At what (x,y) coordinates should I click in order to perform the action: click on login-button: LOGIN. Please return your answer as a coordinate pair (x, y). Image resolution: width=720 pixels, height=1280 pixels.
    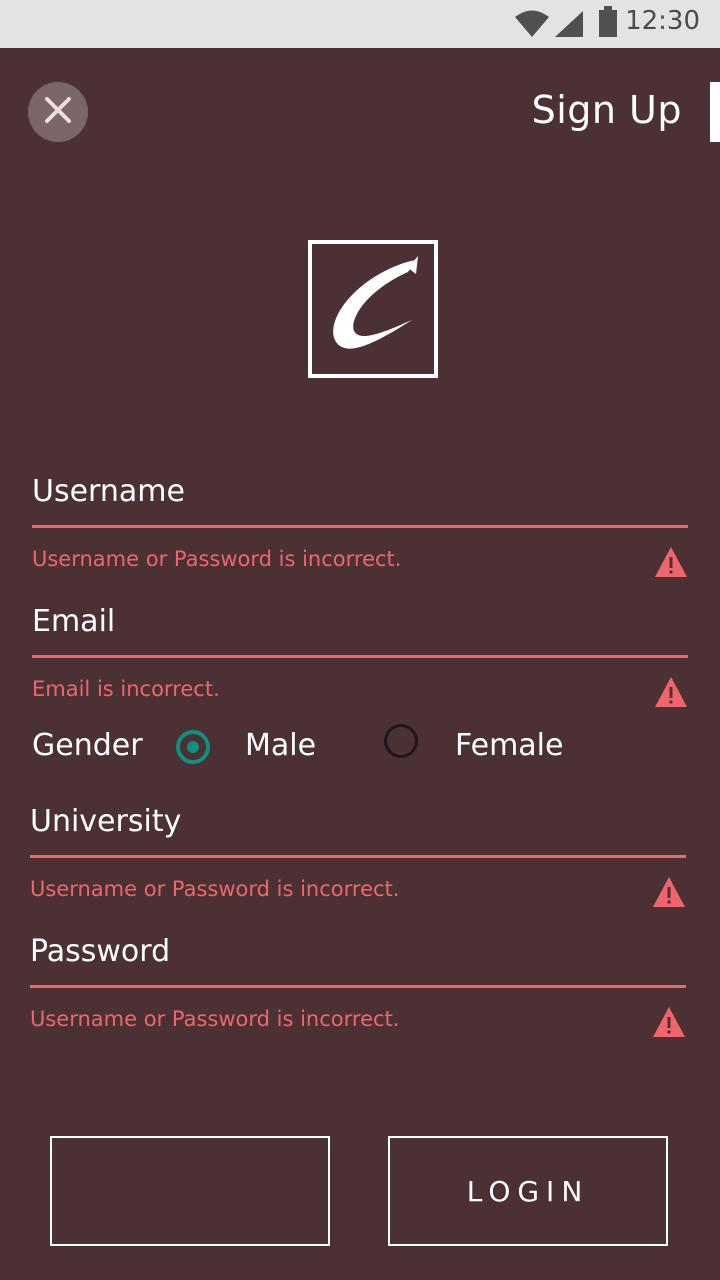
    Looking at the image, I should click on (528, 1191).